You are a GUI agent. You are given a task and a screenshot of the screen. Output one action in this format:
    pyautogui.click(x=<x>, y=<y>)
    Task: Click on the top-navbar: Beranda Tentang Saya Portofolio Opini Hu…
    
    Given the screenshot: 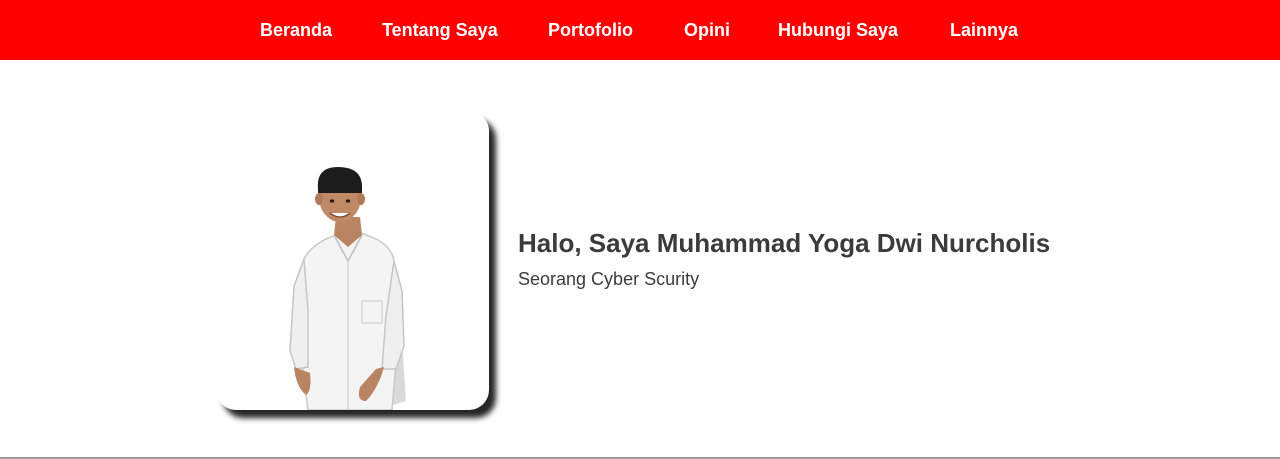 What is the action you would take?
    pyautogui.click(x=640, y=30)
    